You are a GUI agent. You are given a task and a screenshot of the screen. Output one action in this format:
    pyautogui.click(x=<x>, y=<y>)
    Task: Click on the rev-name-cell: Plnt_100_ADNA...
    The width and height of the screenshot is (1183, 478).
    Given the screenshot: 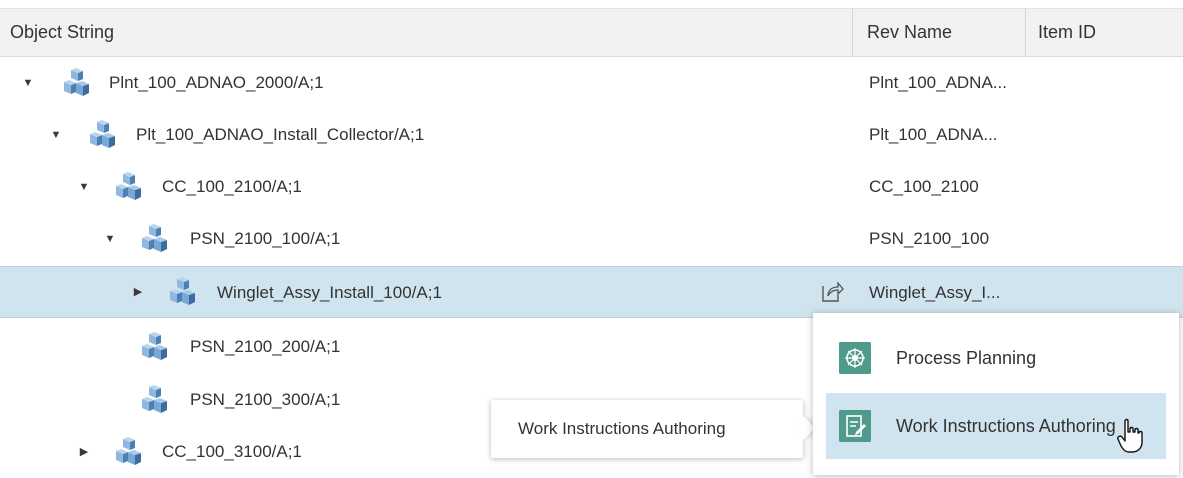 What is the action you would take?
    pyautogui.click(x=938, y=82)
    